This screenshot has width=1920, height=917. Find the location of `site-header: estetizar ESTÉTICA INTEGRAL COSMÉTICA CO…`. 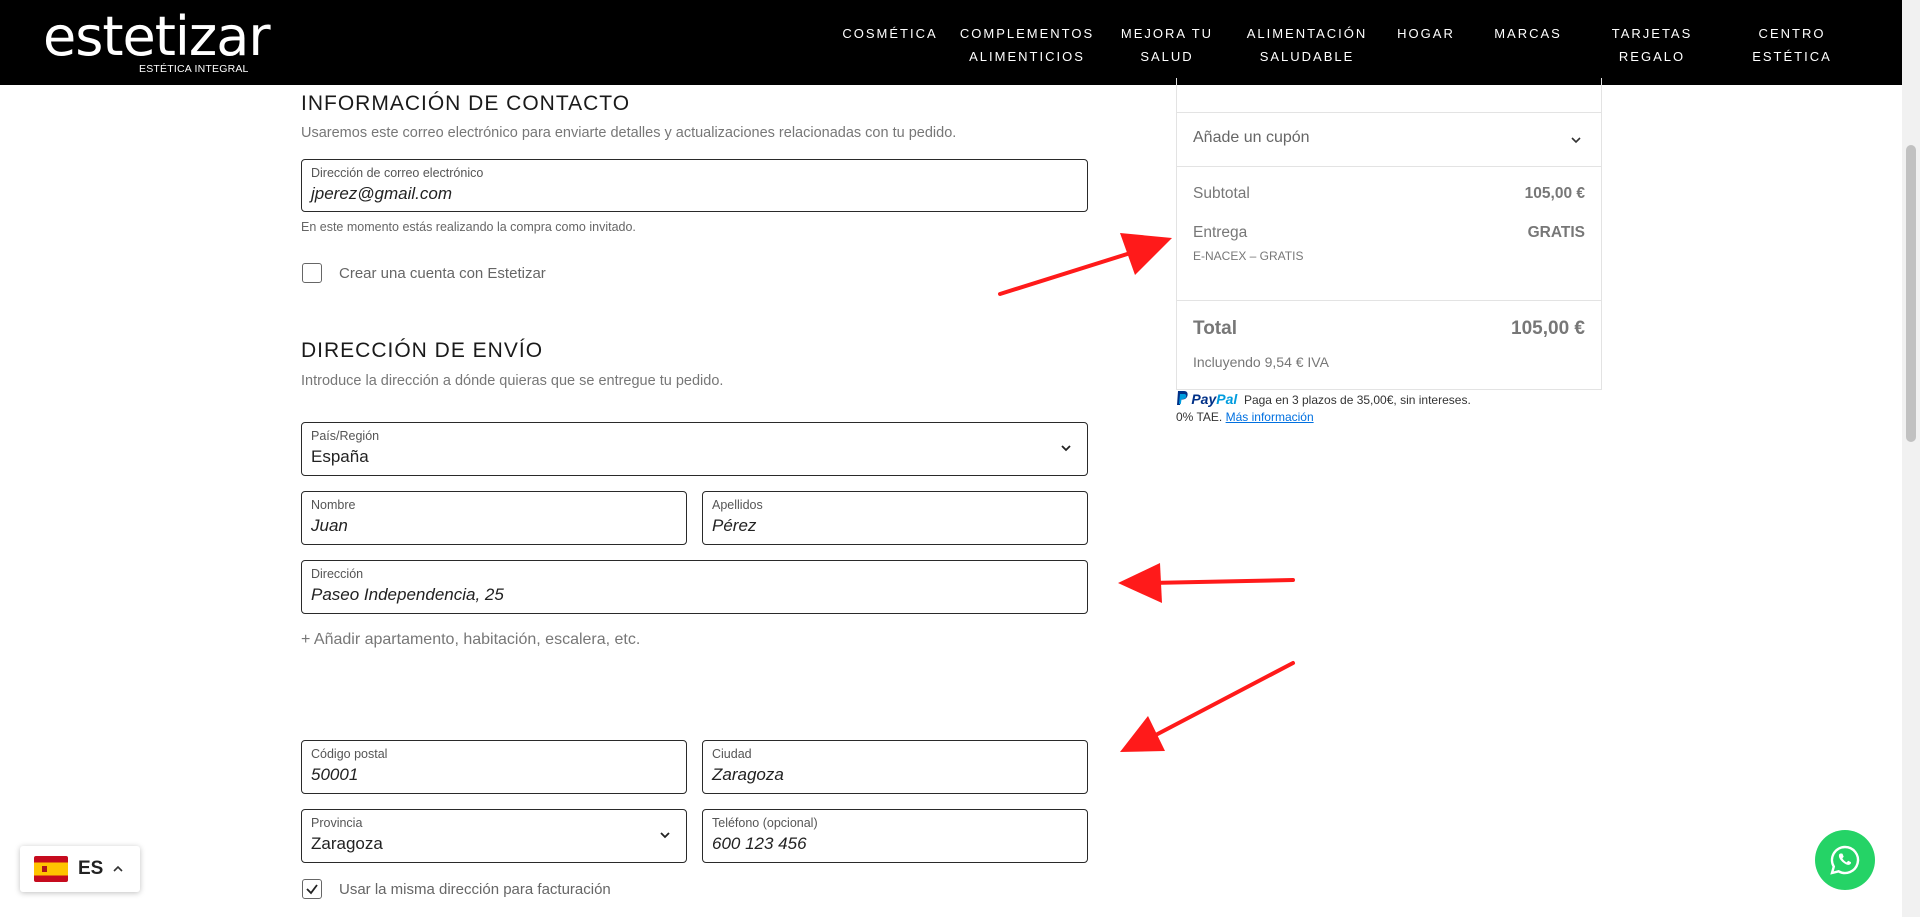

site-header: estetizar ESTÉTICA INTEGRAL COSMÉTICA CO… is located at coordinates (951, 42).